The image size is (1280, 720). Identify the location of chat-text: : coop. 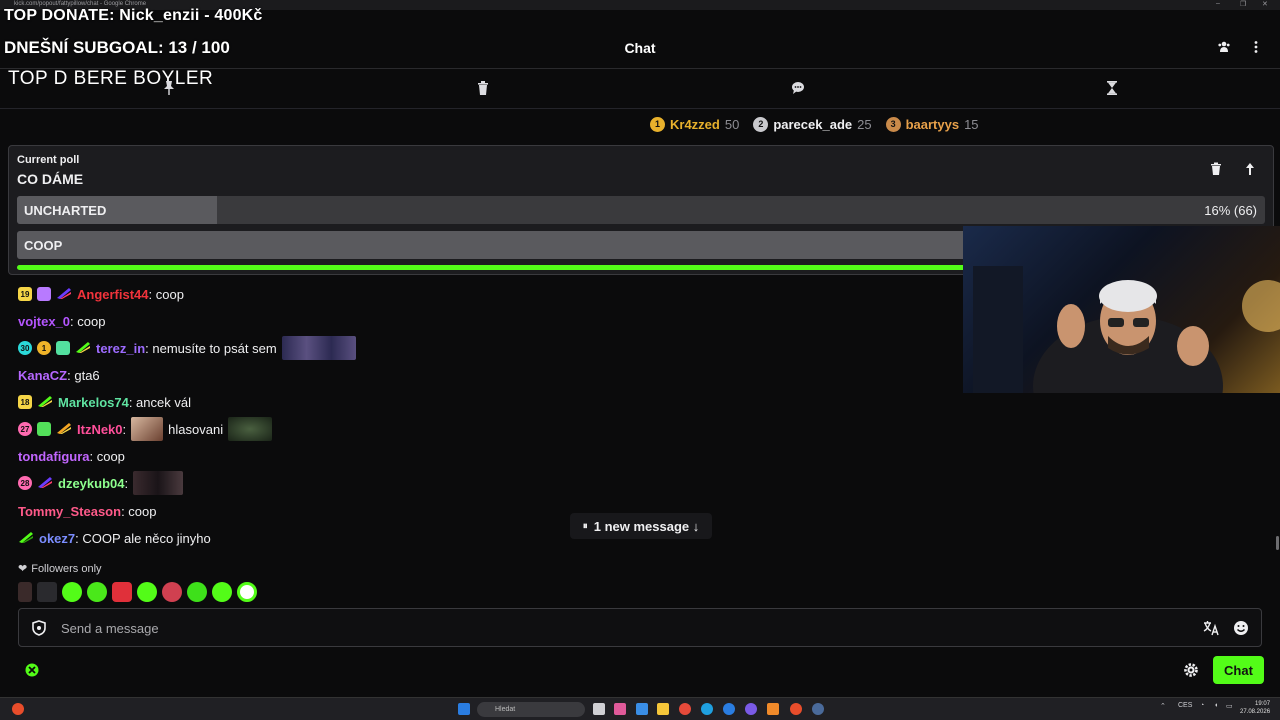
(139, 511).